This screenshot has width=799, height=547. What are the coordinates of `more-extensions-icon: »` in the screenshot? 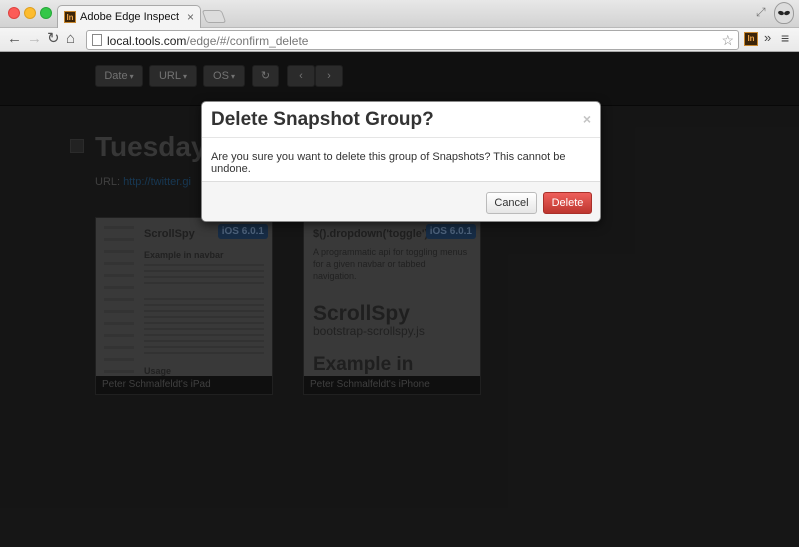 It's located at (767, 37).